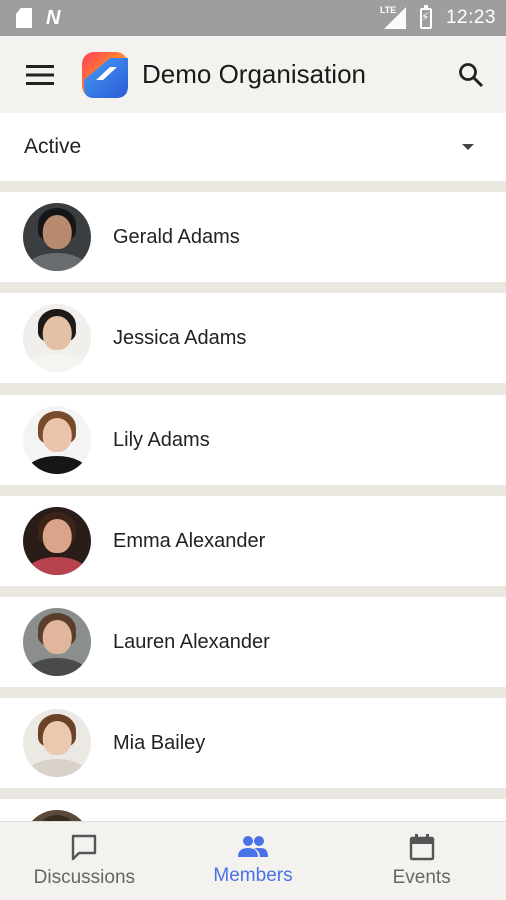 The width and height of the screenshot is (506, 900). What do you see at coordinates (191, 641) in the screenshot?
I see `member-name: Lauren Alexander` at bounding box center [191, 641].